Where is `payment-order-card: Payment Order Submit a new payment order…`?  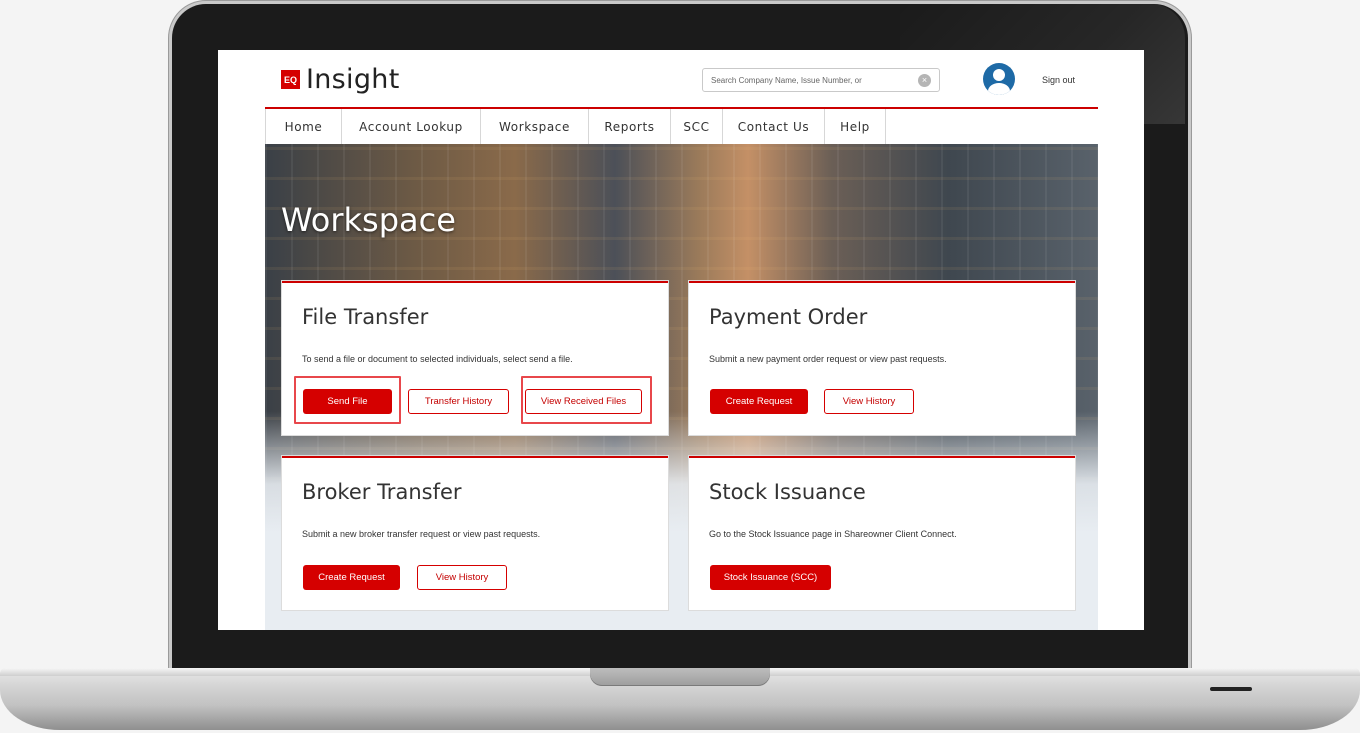
payment-order-card: Payment Order Submit a new payment order… is located at coordinates (882, 358).